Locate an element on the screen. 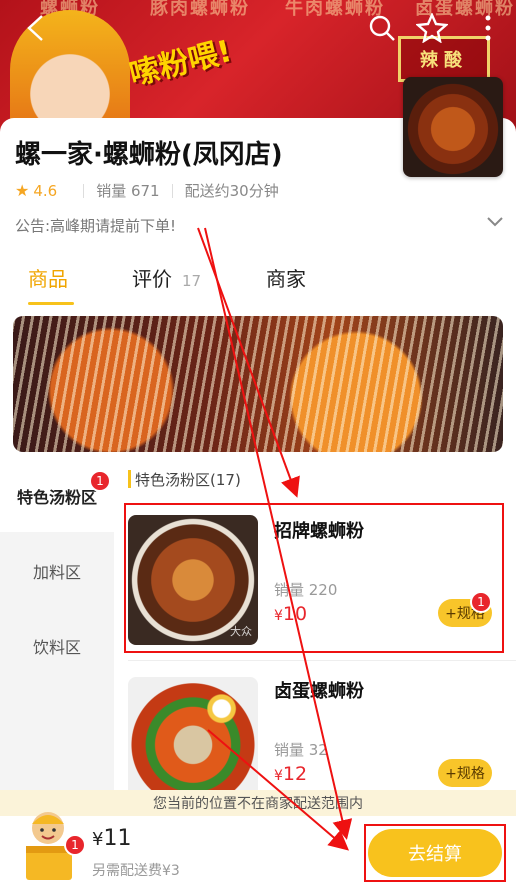 The image size is (516, 888). product-image is located at coordinates (193, 733).